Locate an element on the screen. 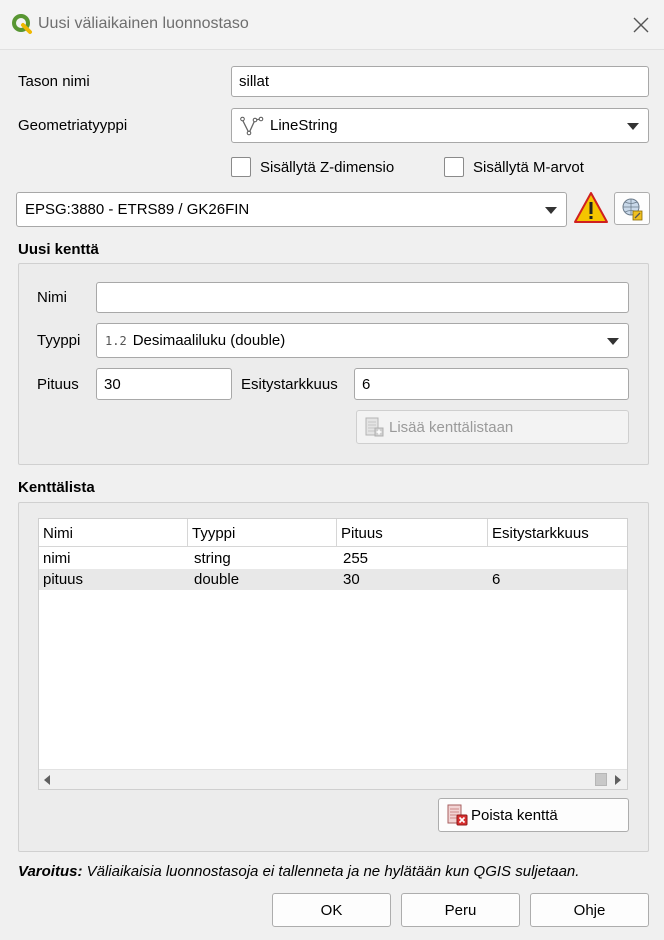 The image size is (664, 940). length-value: 30 is located at coordinates (112, 384).